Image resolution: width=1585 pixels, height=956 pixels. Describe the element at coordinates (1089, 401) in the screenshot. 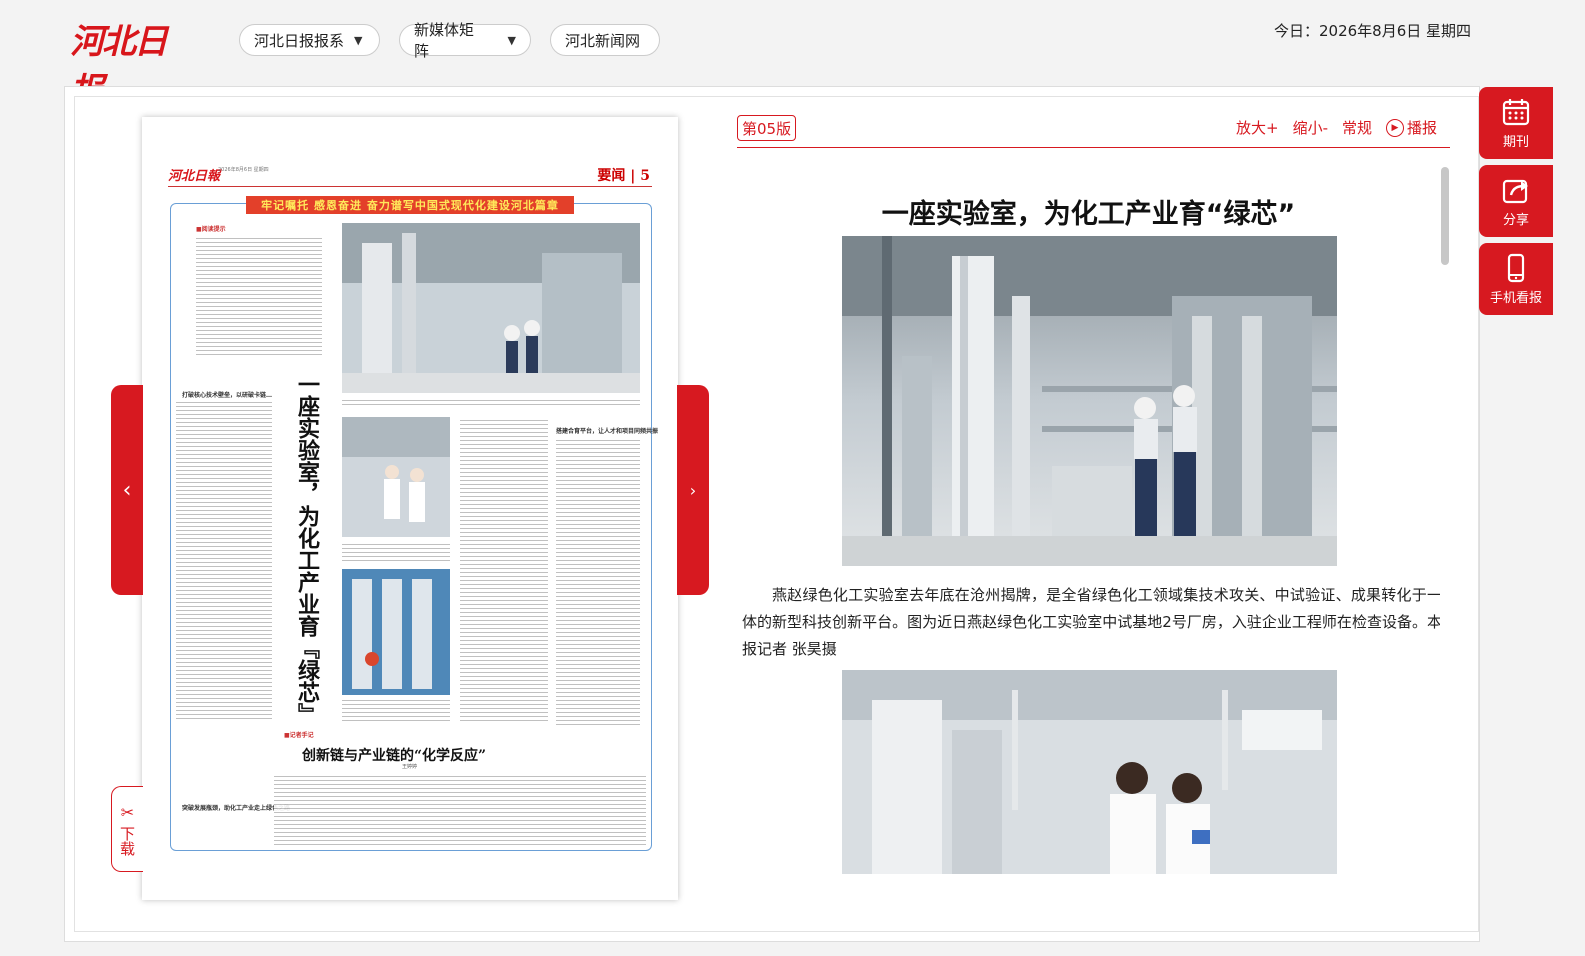

I see `article-photo-plant` at that location.